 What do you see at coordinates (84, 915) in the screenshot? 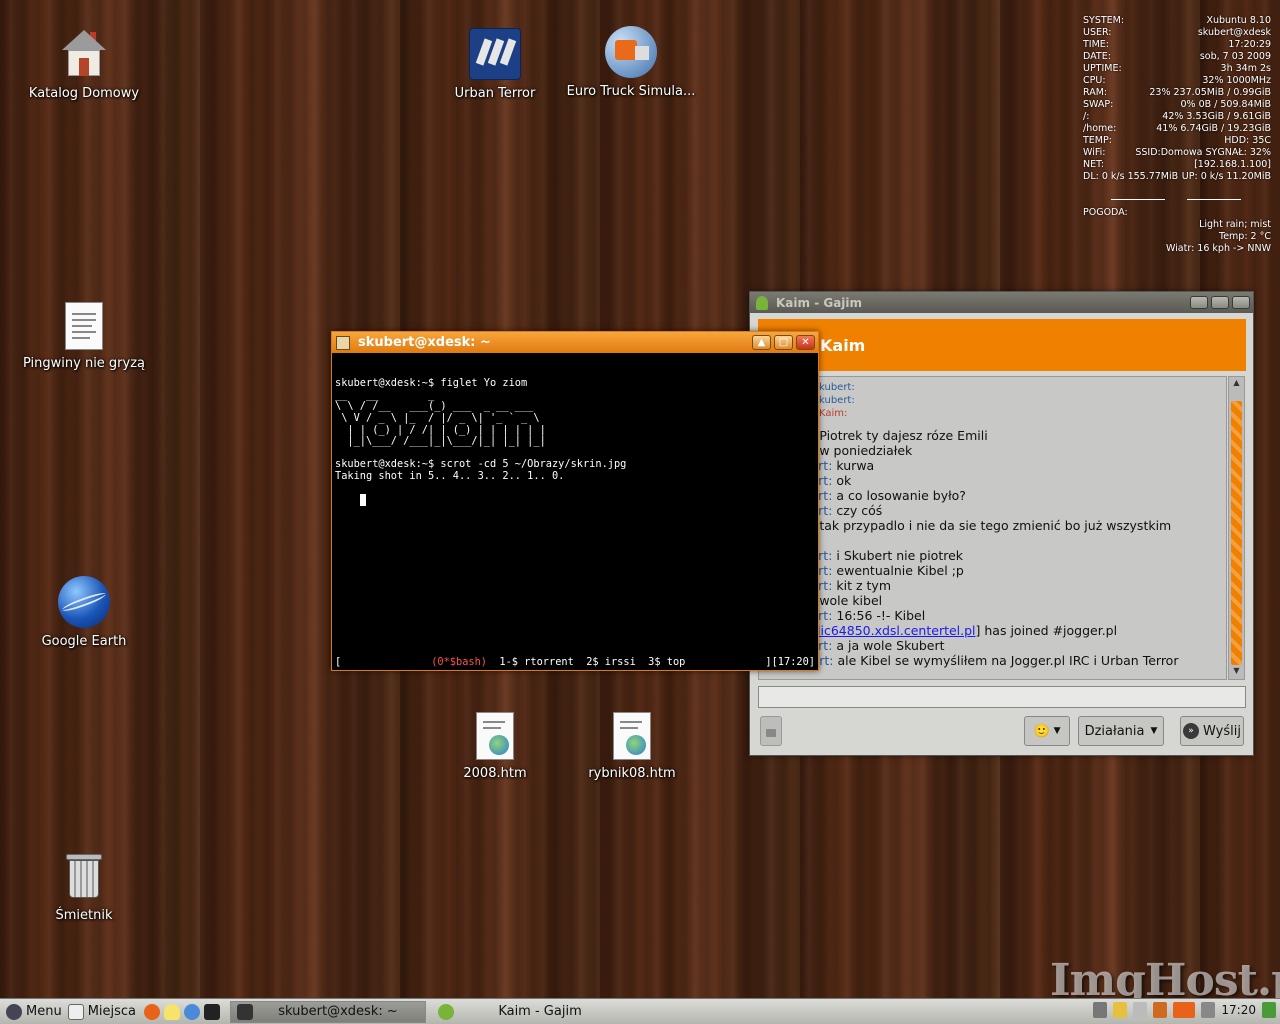
I see `desktop-icon-label: Śmietnik` at bounding box center [84, 915].